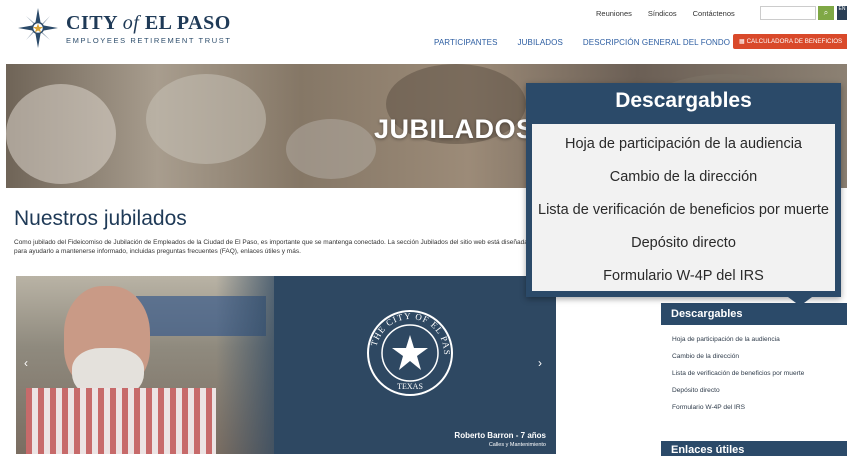  Describe the element at coordinates (683, 276) in the screenshot. I see `callout-link-w4p: Formulario W-4P del IRS` at that location.